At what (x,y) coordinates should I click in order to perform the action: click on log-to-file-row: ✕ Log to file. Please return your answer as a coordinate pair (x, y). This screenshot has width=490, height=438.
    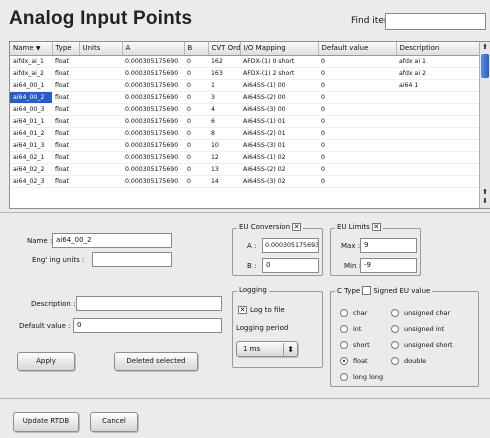
    Looking at the image, I should click on (261, 310).